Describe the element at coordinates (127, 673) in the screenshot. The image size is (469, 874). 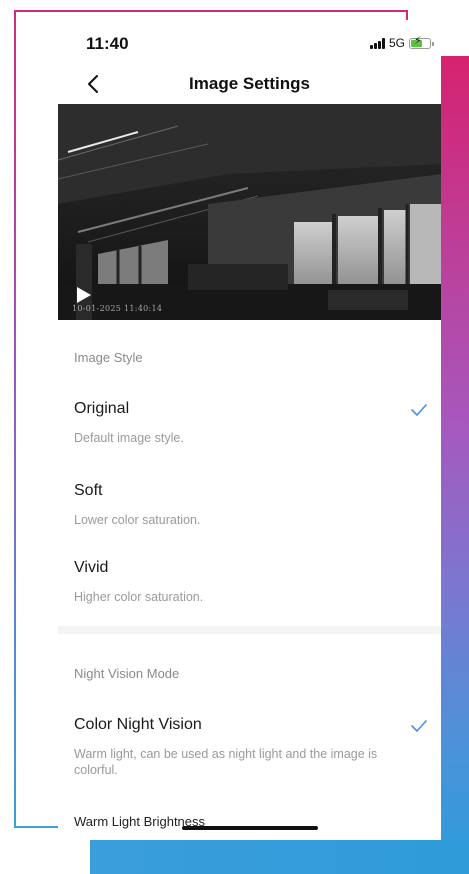
I see `section-header-night-vision: Night Vision Mode` at that location.